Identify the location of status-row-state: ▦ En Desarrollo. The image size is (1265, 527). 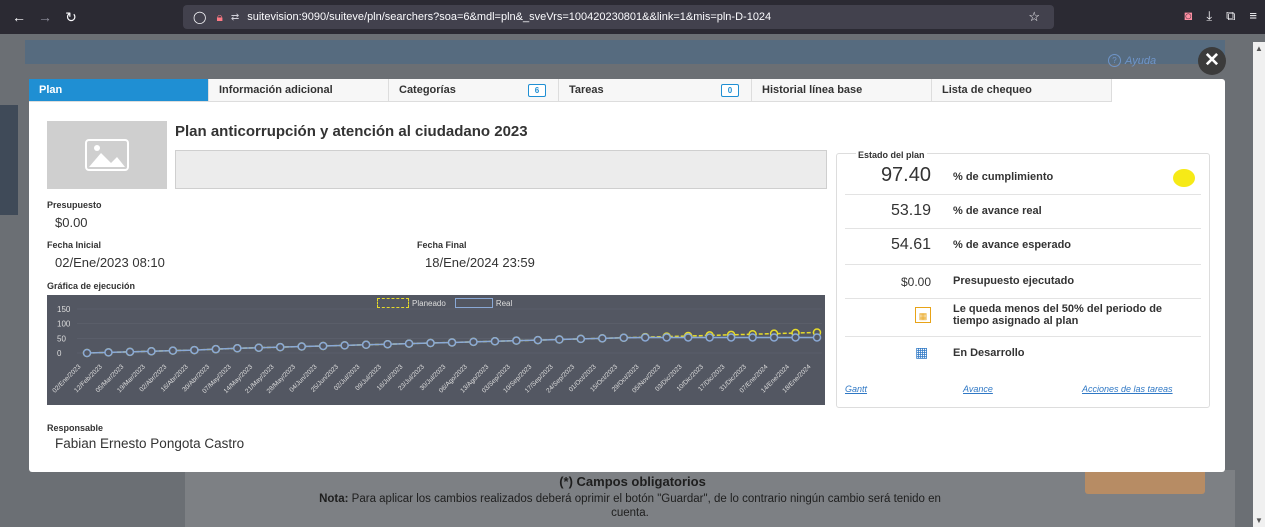
(1023, 353).